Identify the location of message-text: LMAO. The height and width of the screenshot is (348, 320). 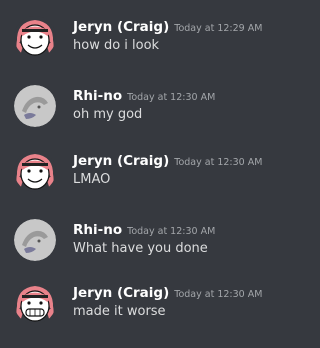
(92, 179).